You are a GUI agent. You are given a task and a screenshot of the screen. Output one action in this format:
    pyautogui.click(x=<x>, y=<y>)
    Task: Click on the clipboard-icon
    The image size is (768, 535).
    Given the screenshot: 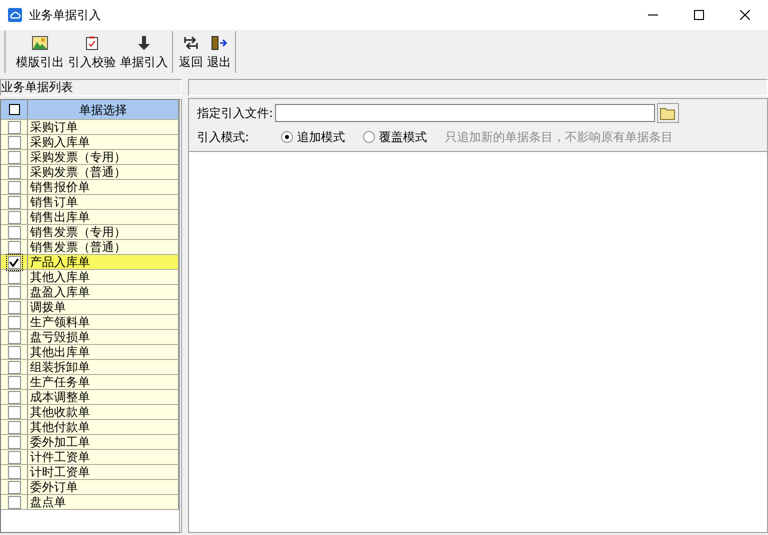 What is the action you would take?
    pyautogui.click(x=92, y=43)
    